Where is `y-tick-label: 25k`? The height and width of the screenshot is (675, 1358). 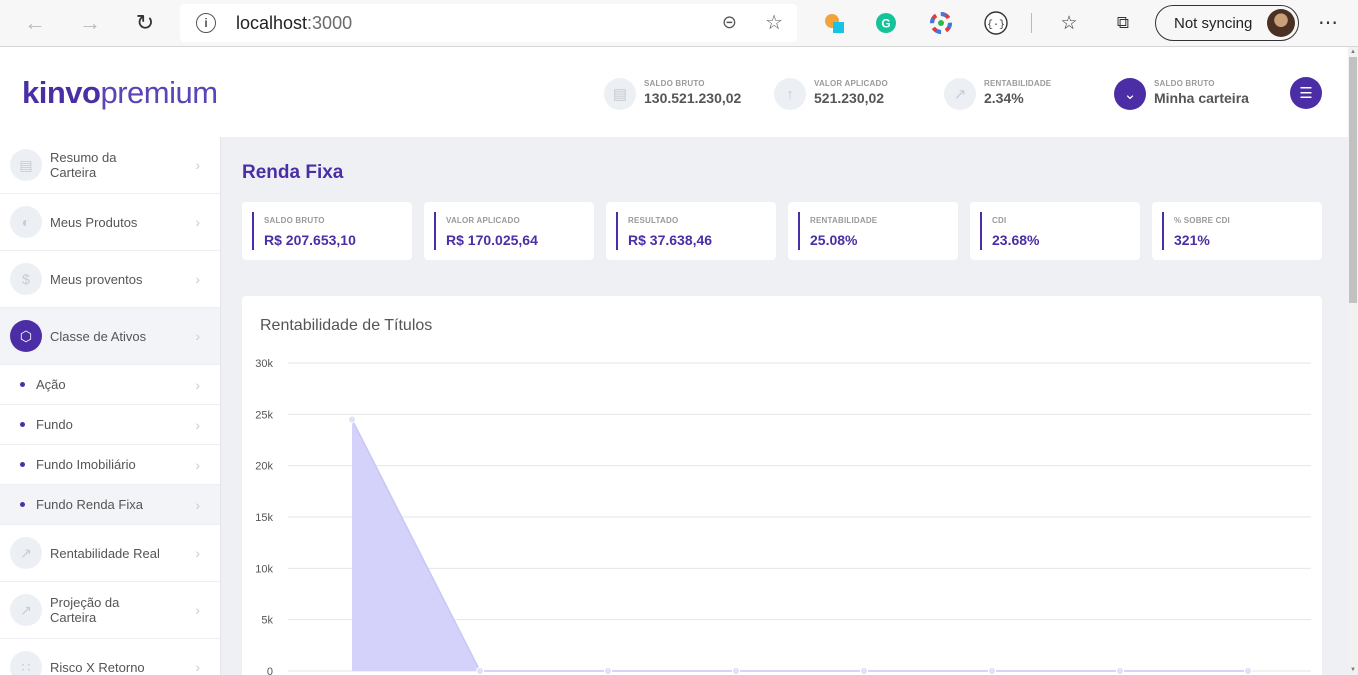 y-tick-label: 25k is located at coordinates (264, 415).